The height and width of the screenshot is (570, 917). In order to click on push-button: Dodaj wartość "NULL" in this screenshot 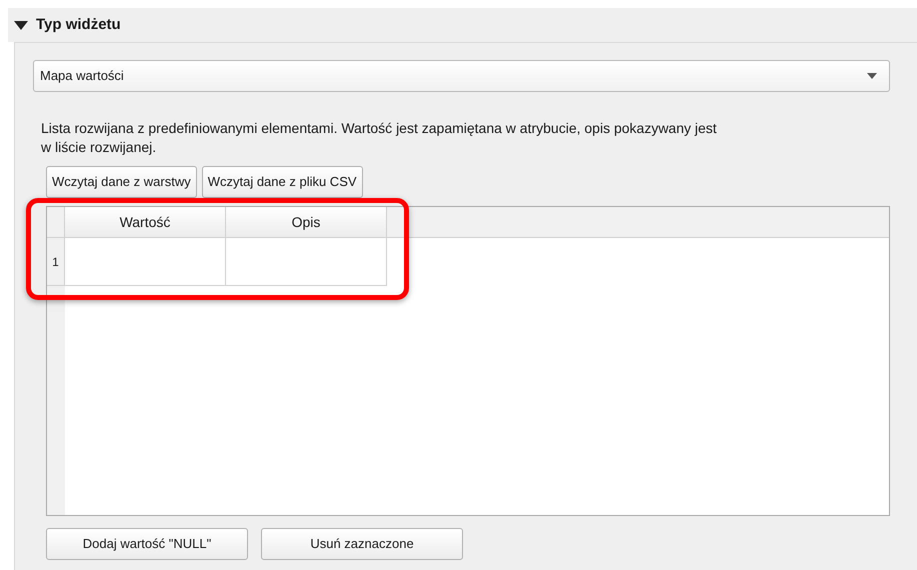, I will do `click(147, 544)`.